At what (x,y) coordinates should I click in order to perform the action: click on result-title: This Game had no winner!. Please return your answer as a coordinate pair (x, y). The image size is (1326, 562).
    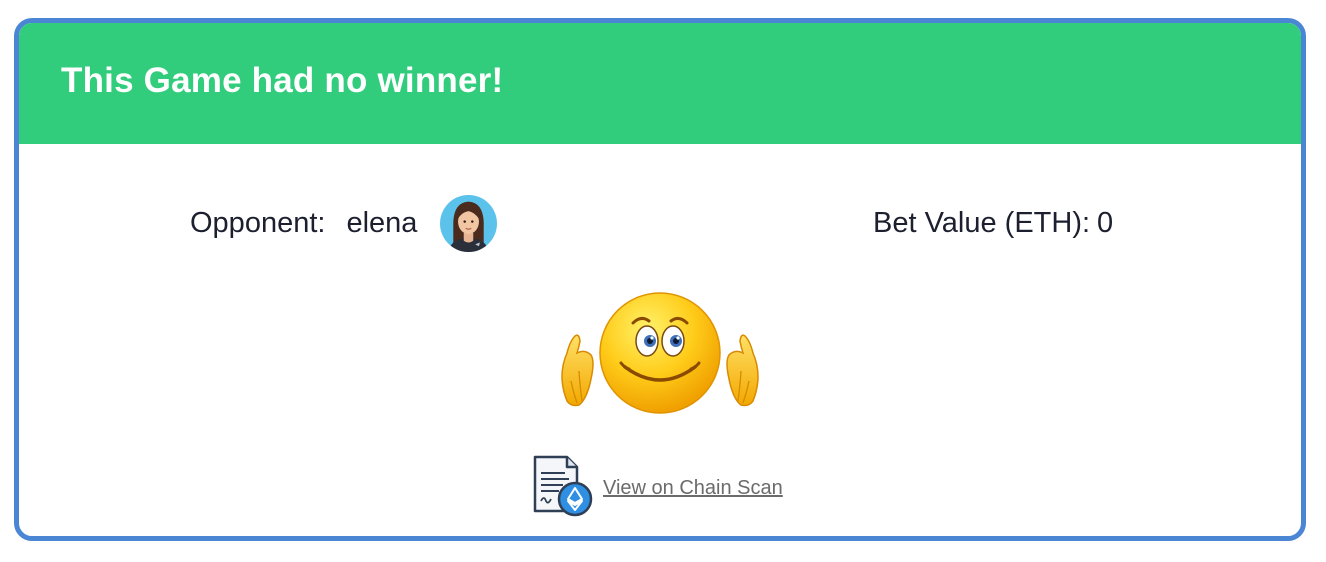
    Looking at the image, I should click on (282, 80).